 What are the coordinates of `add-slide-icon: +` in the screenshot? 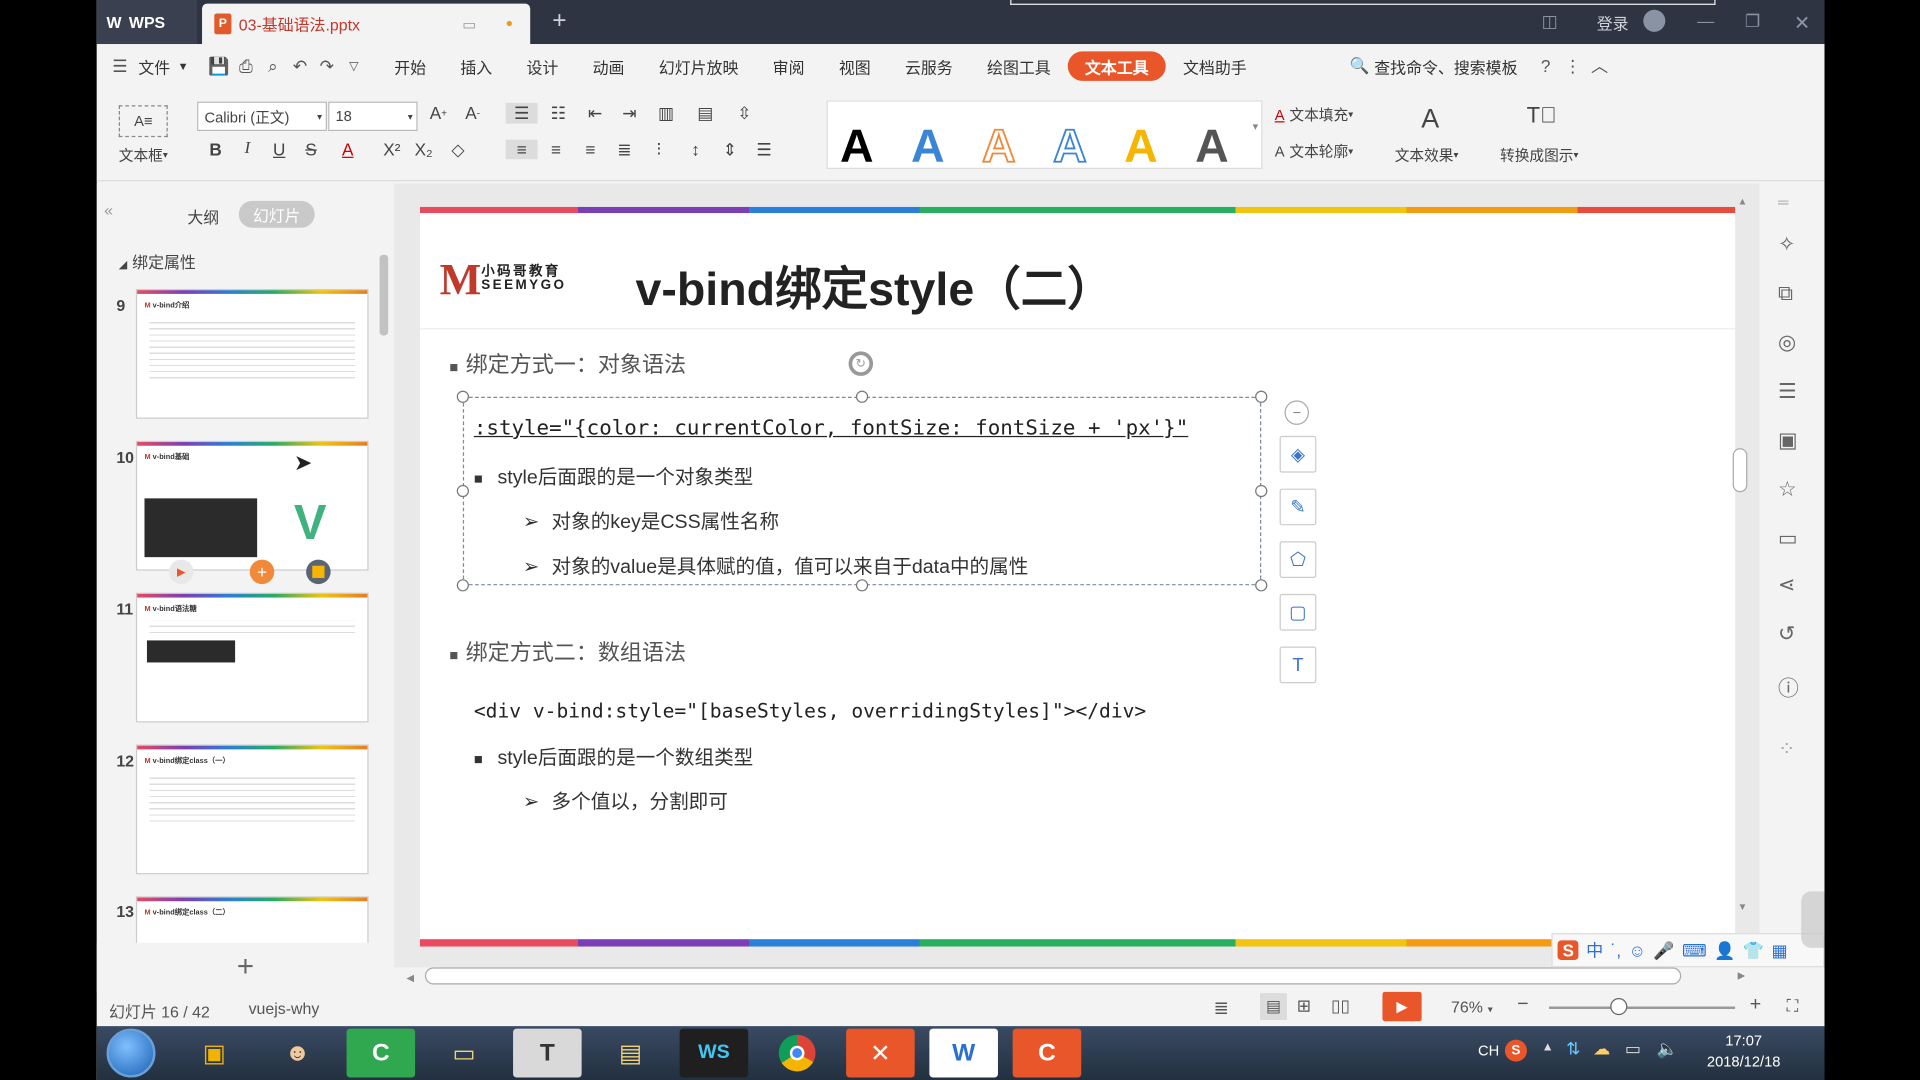 It's located at (262, 572).